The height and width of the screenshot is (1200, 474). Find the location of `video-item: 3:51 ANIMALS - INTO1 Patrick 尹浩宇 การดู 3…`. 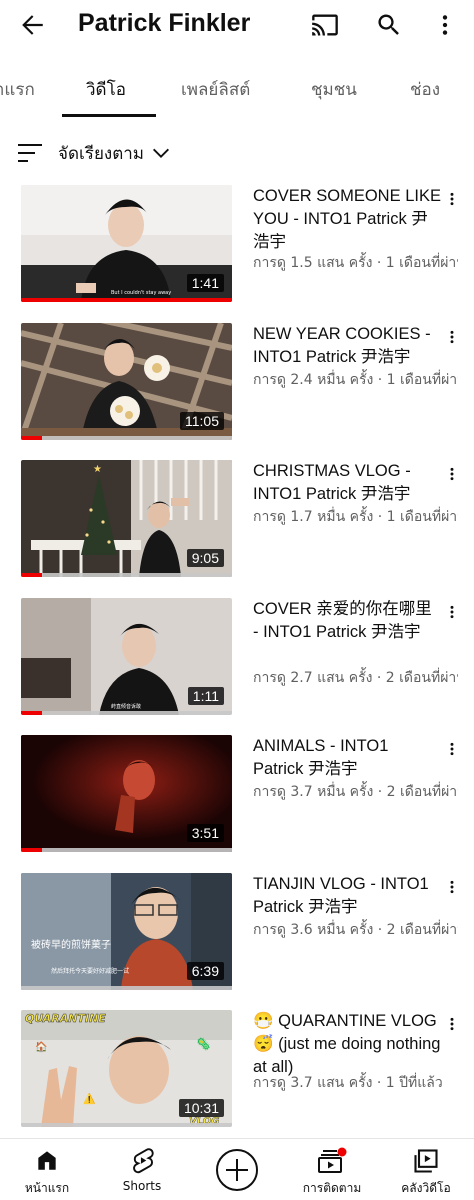

video-item: 3:51 ANIMALS - INTO1 Patrick 尹浩宇 การดู 3… is located at coordinates (237, 795).